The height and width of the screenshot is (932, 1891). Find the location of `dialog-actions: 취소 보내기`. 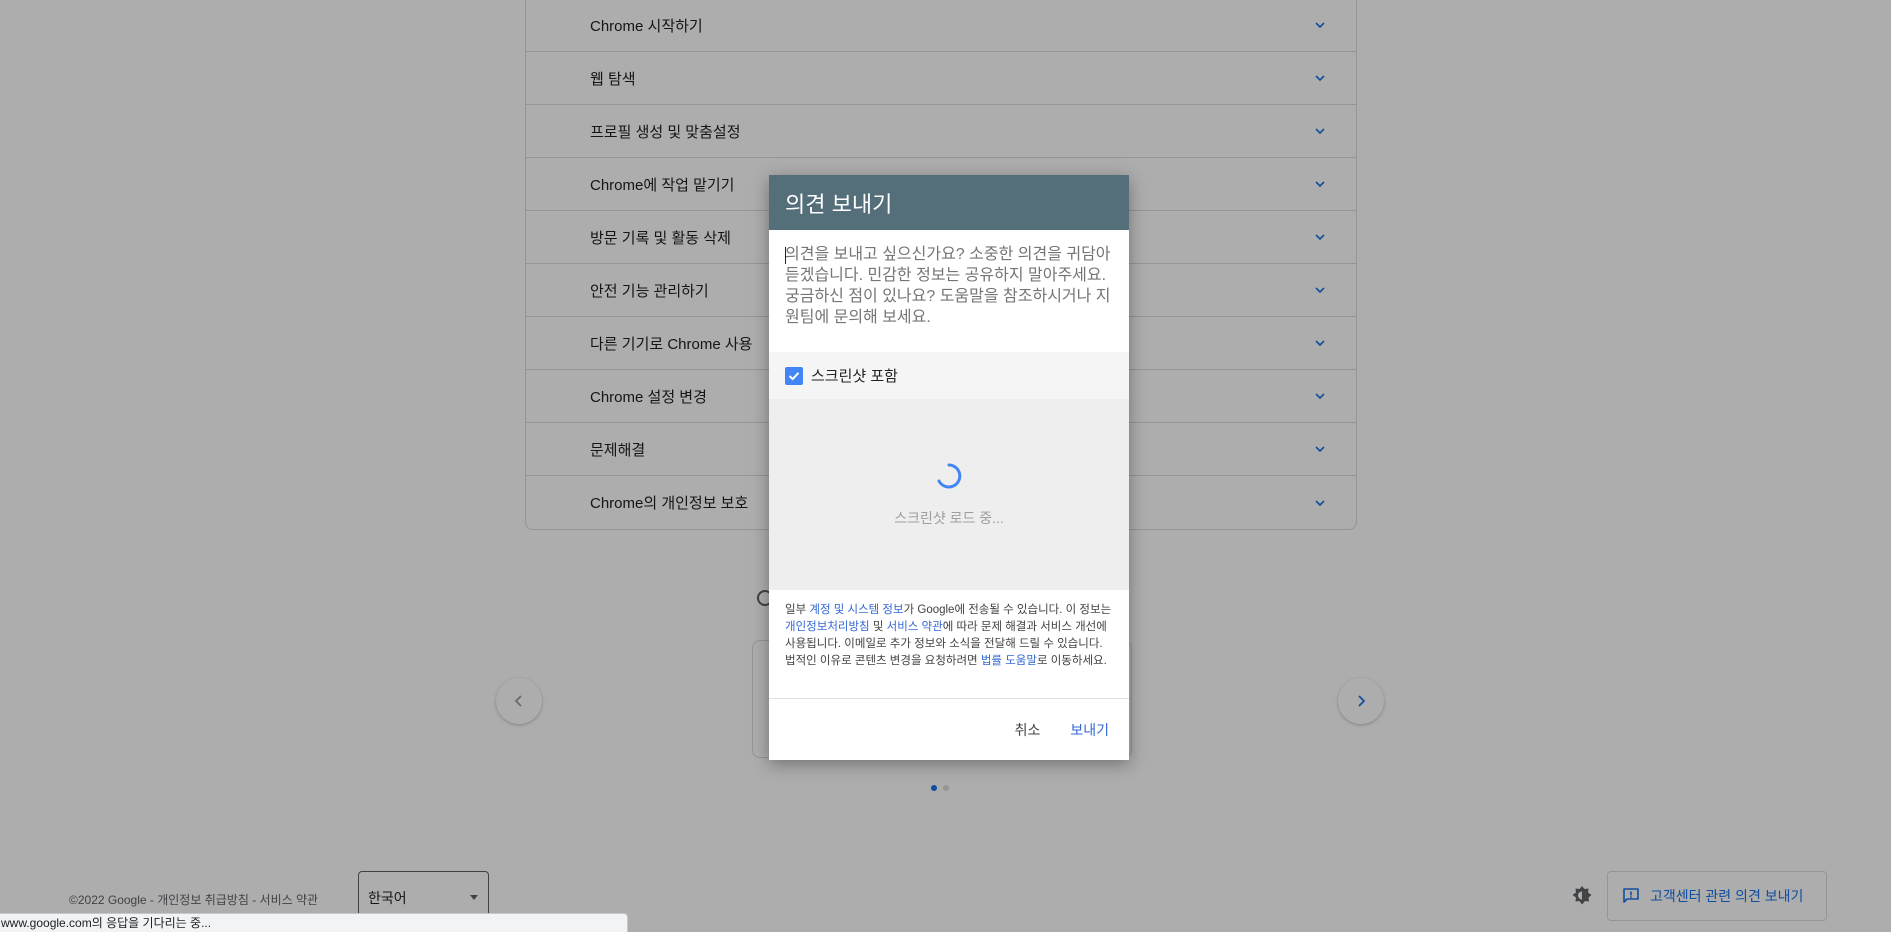

dialog-actions: 취소 보내기 is located at coordinates (949, 729).